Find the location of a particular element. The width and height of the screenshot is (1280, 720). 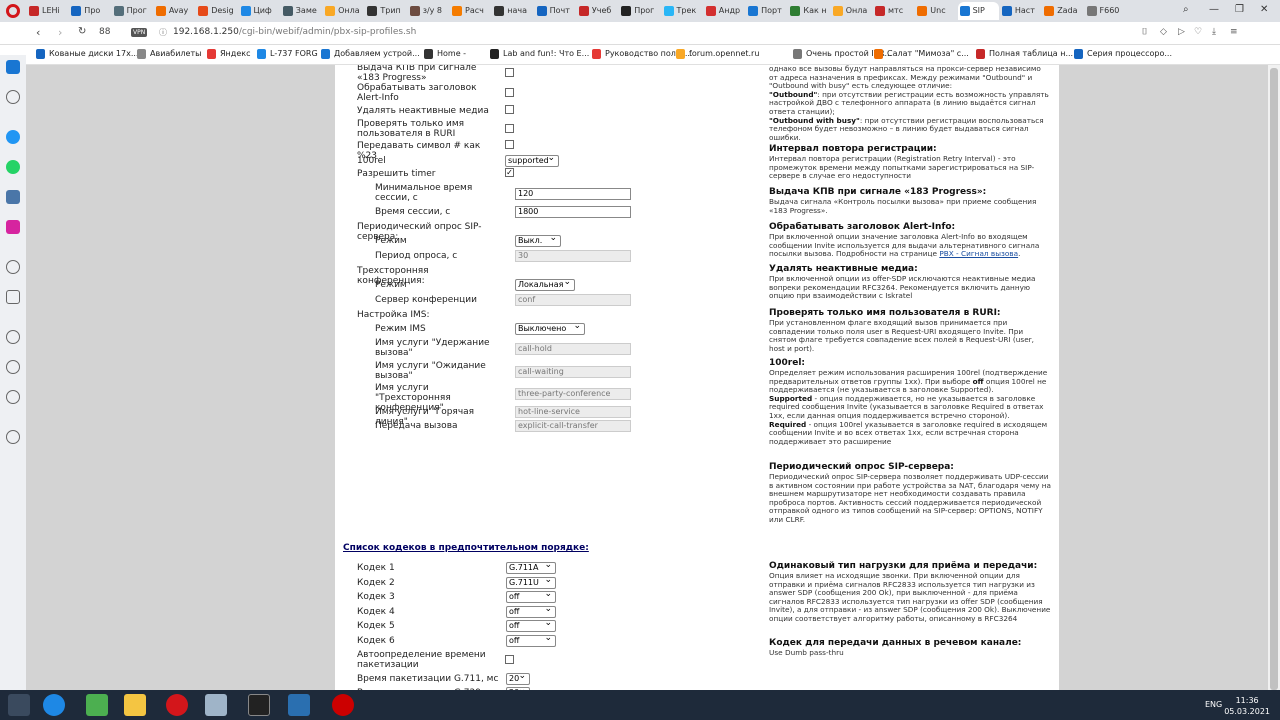

player-icon is located at coordinates (13, 267).